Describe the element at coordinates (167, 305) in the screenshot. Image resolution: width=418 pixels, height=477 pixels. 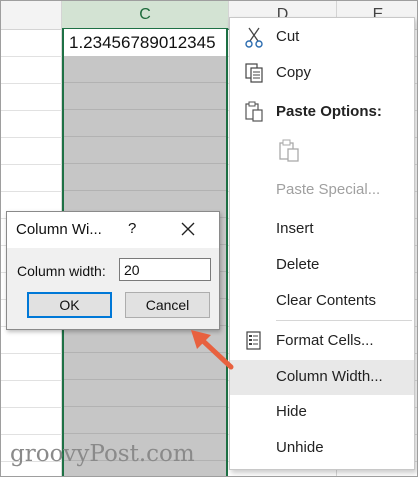
I see `cancel-button: Cancel` at that location.